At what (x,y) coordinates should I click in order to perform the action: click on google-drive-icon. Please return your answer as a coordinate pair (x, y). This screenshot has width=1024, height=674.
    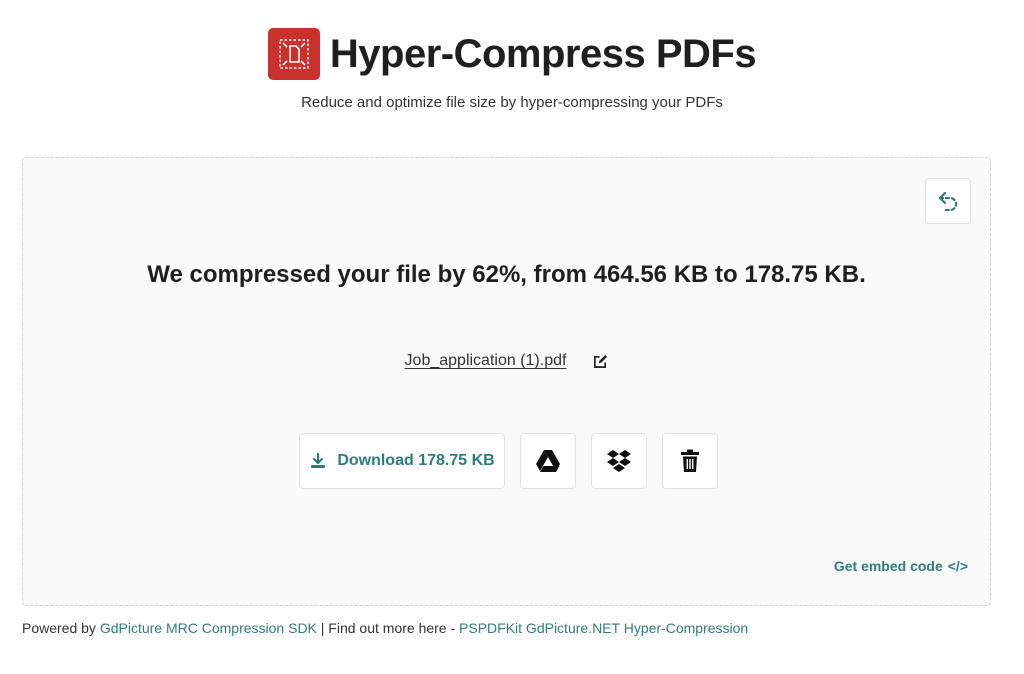
    Looking at the image, I should click on (548, 461).